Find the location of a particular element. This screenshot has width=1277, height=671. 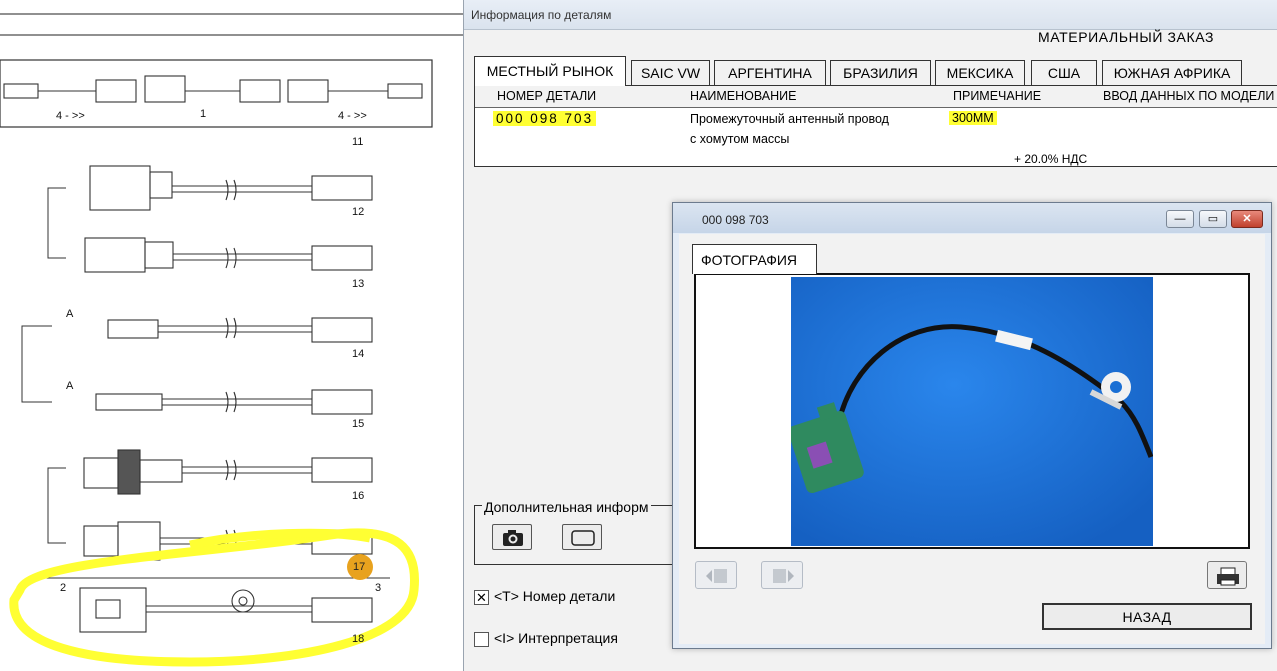

callout-marker: 17 is located at coordinates (359, 567).